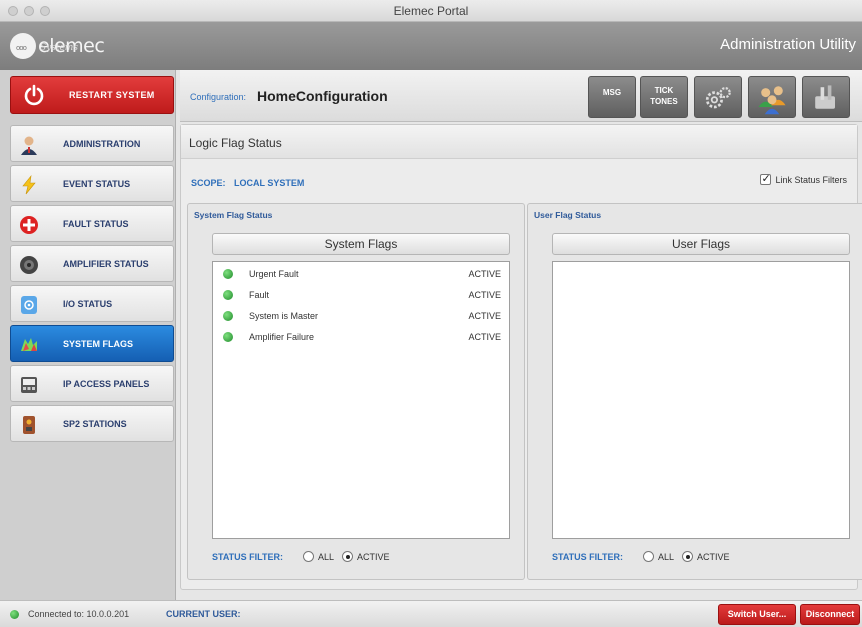 This screenshot has height=627, width=862. Describe the element at coordinates (102, 144) in the screenshot. I see `sidebar-item-label: ADMINISTRATION` at that location.